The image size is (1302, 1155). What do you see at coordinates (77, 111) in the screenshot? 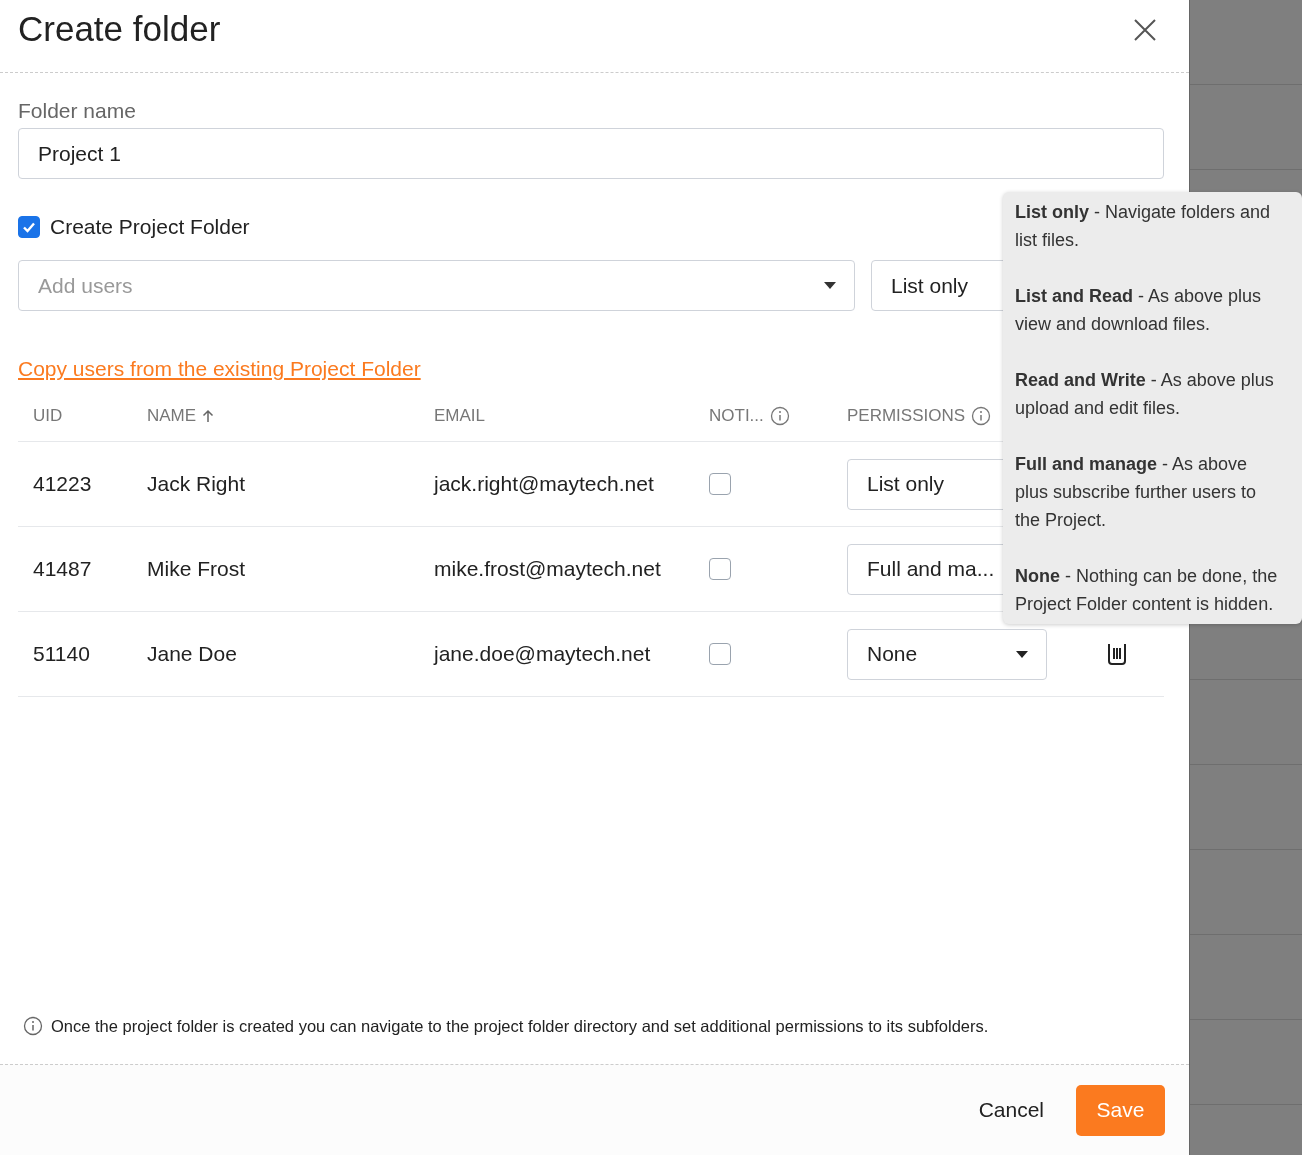
I see `field-label: Folder name` at bounding box center [77, 111].